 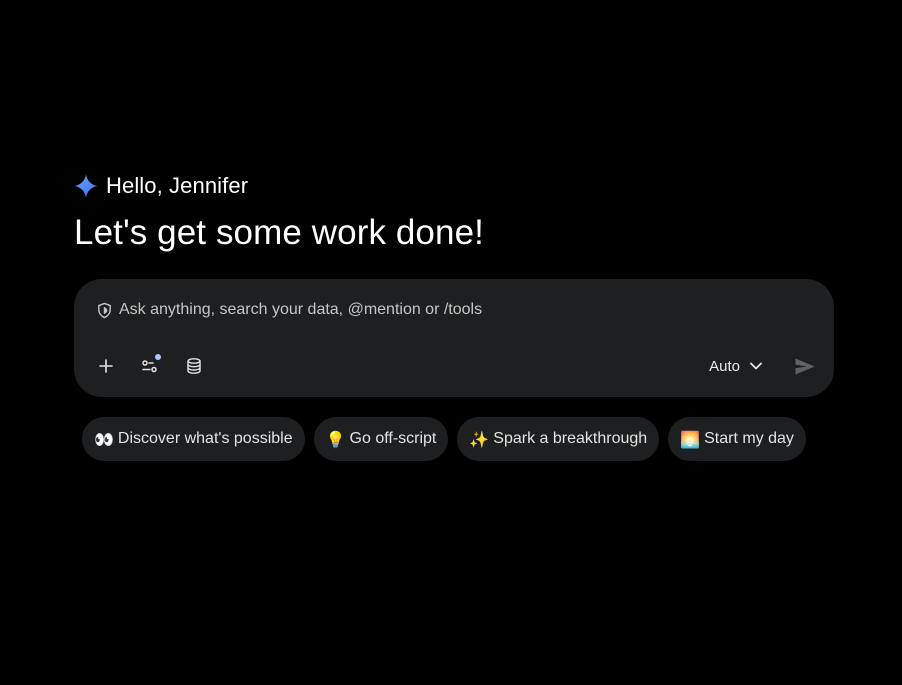 I want to click on page-title: Let's get some work done!, so click(x=279, y=232).